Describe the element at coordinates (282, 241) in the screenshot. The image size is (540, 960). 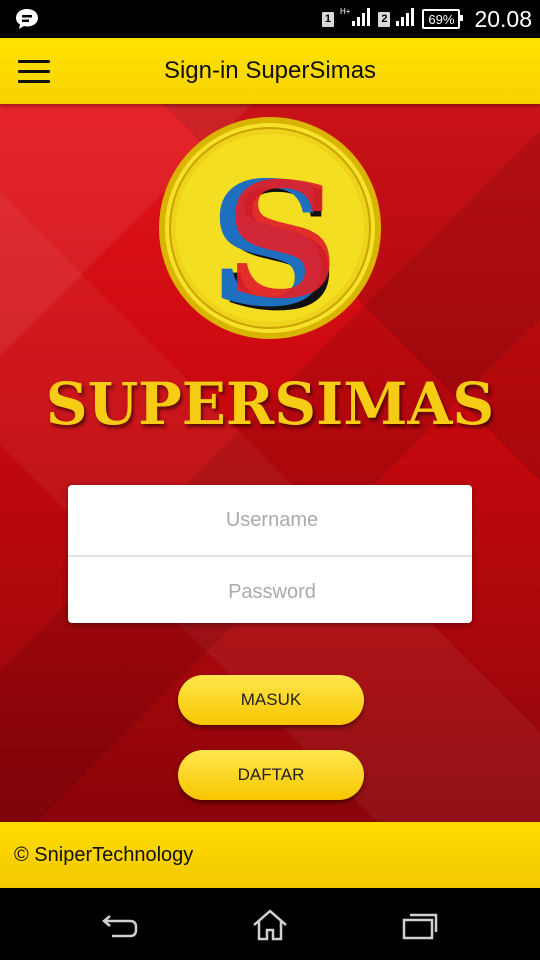
I see `svg-text: S` at that location.